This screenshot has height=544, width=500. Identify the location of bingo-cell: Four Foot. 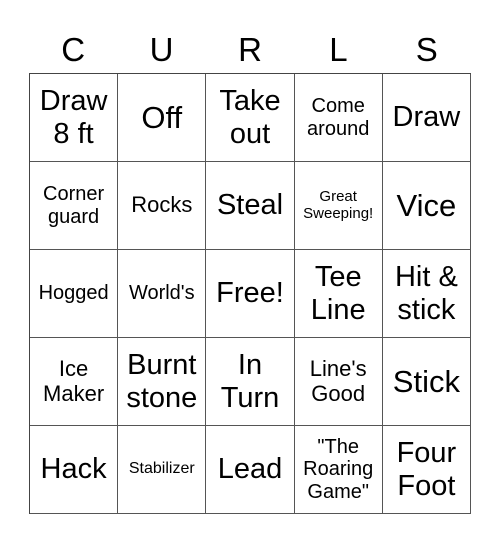
(426, 470).